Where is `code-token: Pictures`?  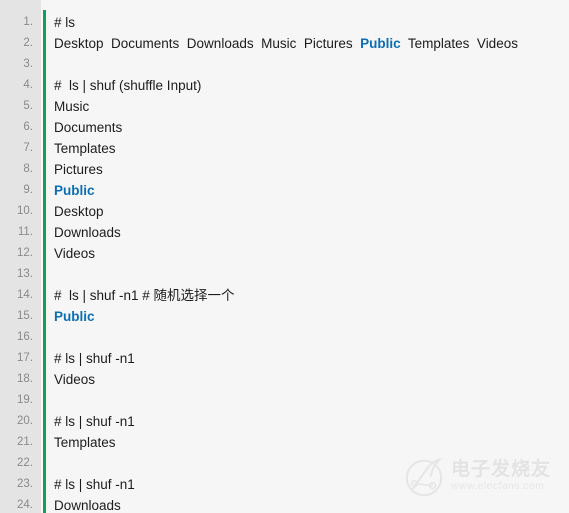 code-token: Pictures is located at coordinates (78, 169).